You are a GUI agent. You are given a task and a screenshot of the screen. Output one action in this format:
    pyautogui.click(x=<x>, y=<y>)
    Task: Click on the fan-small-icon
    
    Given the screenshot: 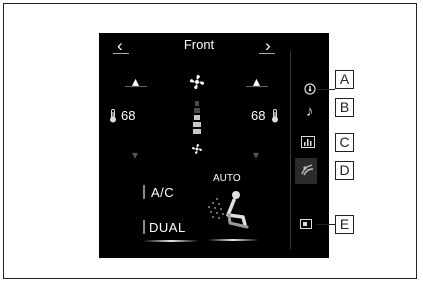 What is the action you would take?
    pyautogui.click(x=197, y=149)
    